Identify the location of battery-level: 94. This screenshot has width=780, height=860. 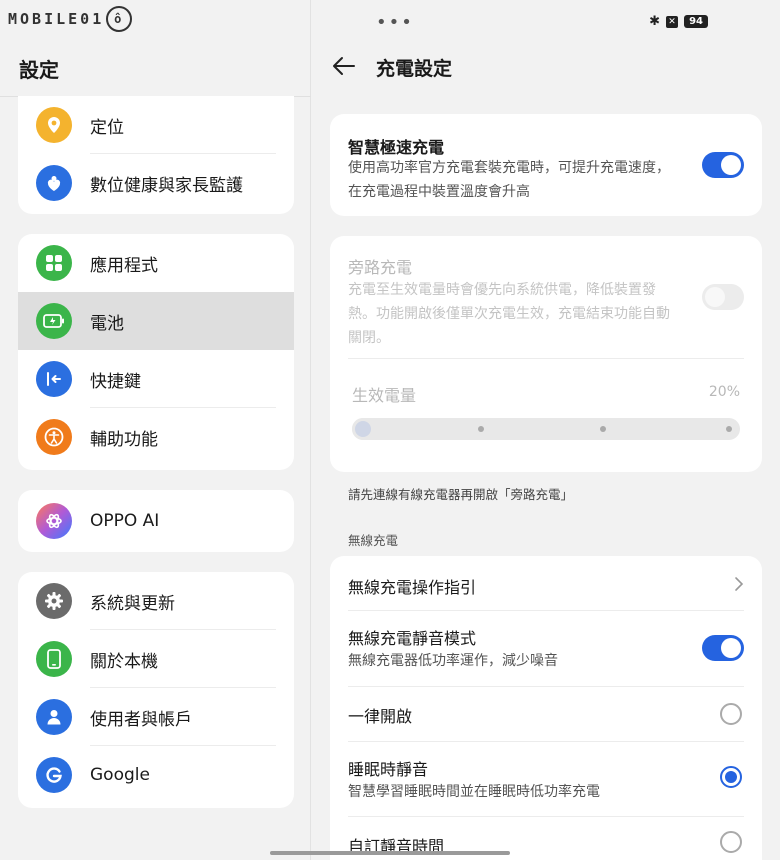
(696, 21).